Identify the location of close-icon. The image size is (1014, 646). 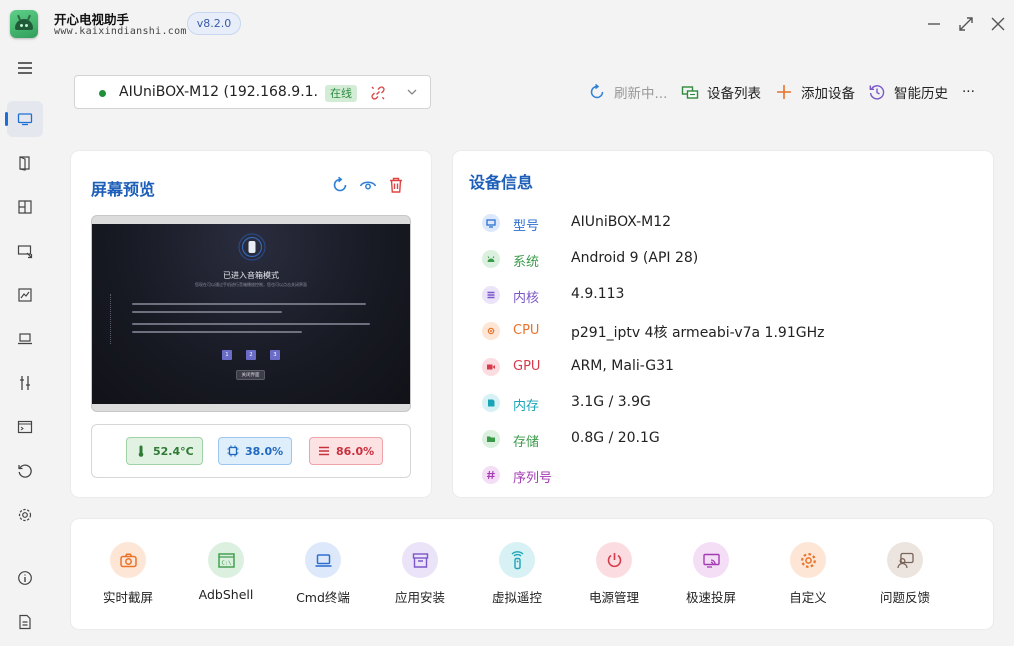
(998, 24).